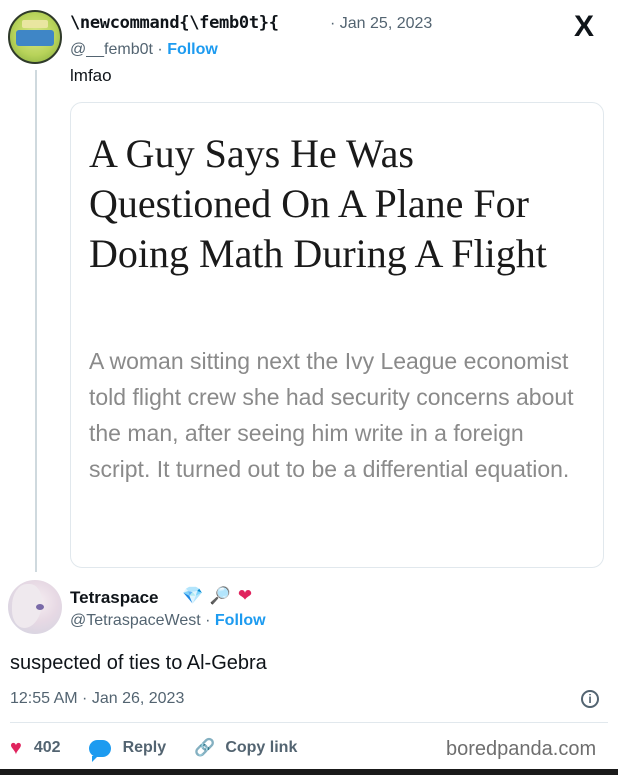 The height and width of the screenshot is (775, 618). Describe the element at coordinates (521, 749) in the screenshot. I see `watermark: boredpanda.com` at that location.